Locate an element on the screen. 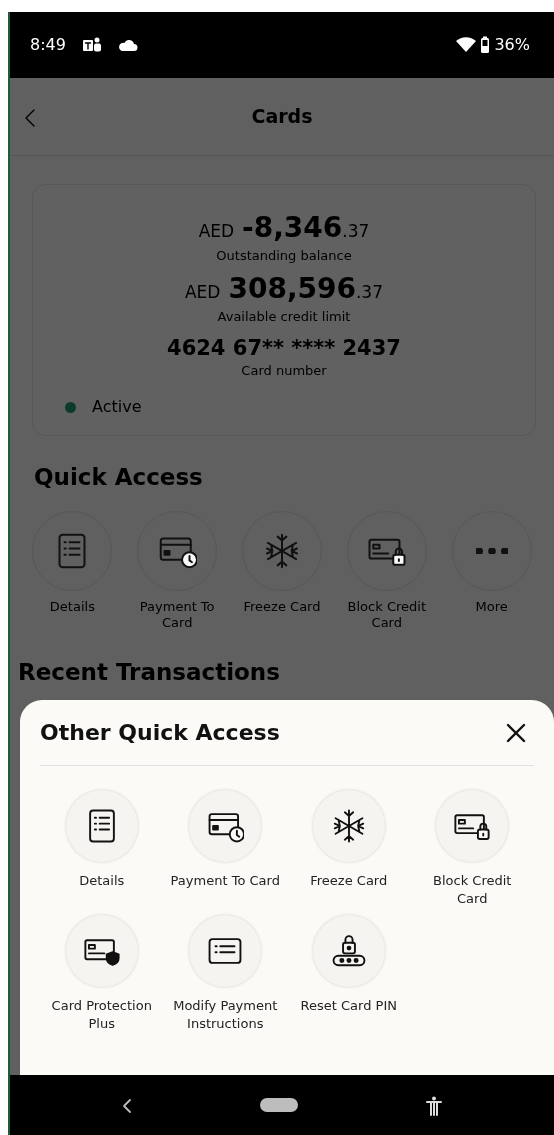 This screenshot has width=554, height=1135. battery-percent: 36% is located at coordinates (512, 45).